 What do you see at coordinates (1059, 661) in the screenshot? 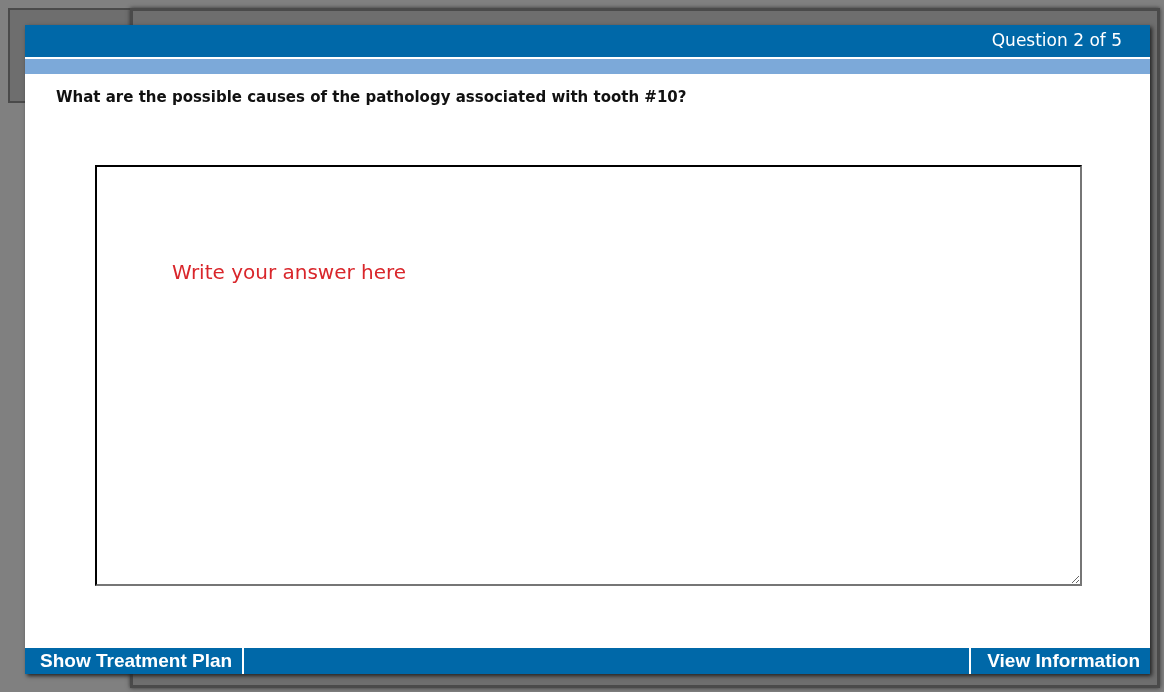
I see `footer-button: View Information` at bounding box center [1059, 661].